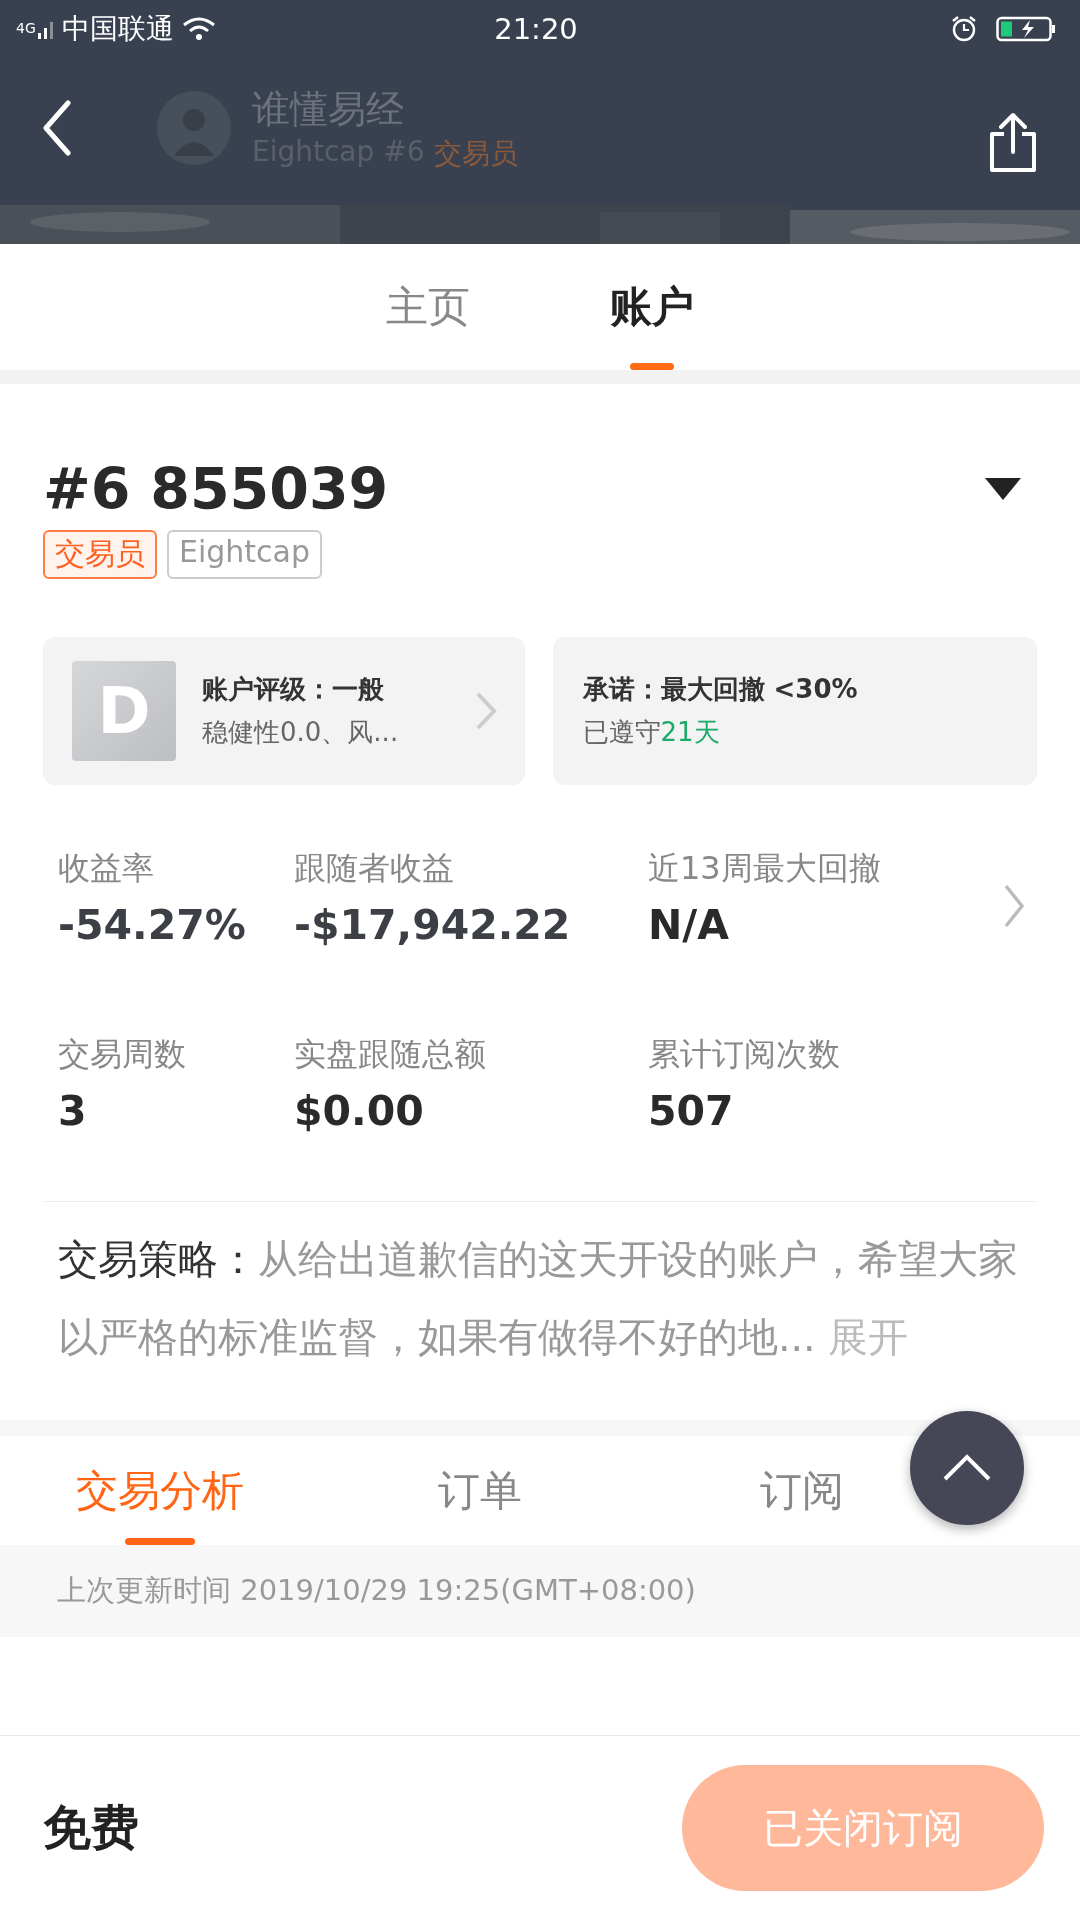 The image size is (1080, 1920). What do you see at coordinates (744, 1054) in the screenshot?
I see `stat-label: 累计订阅次数` at bounding box center [744, 1054].